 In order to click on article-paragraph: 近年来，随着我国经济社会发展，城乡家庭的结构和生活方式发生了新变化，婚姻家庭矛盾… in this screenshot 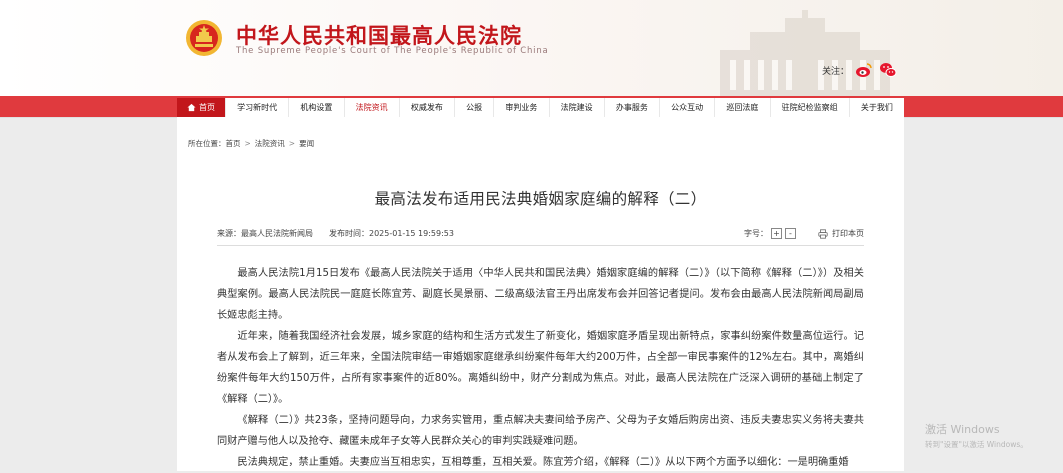, I will do `click(540, 368)`.